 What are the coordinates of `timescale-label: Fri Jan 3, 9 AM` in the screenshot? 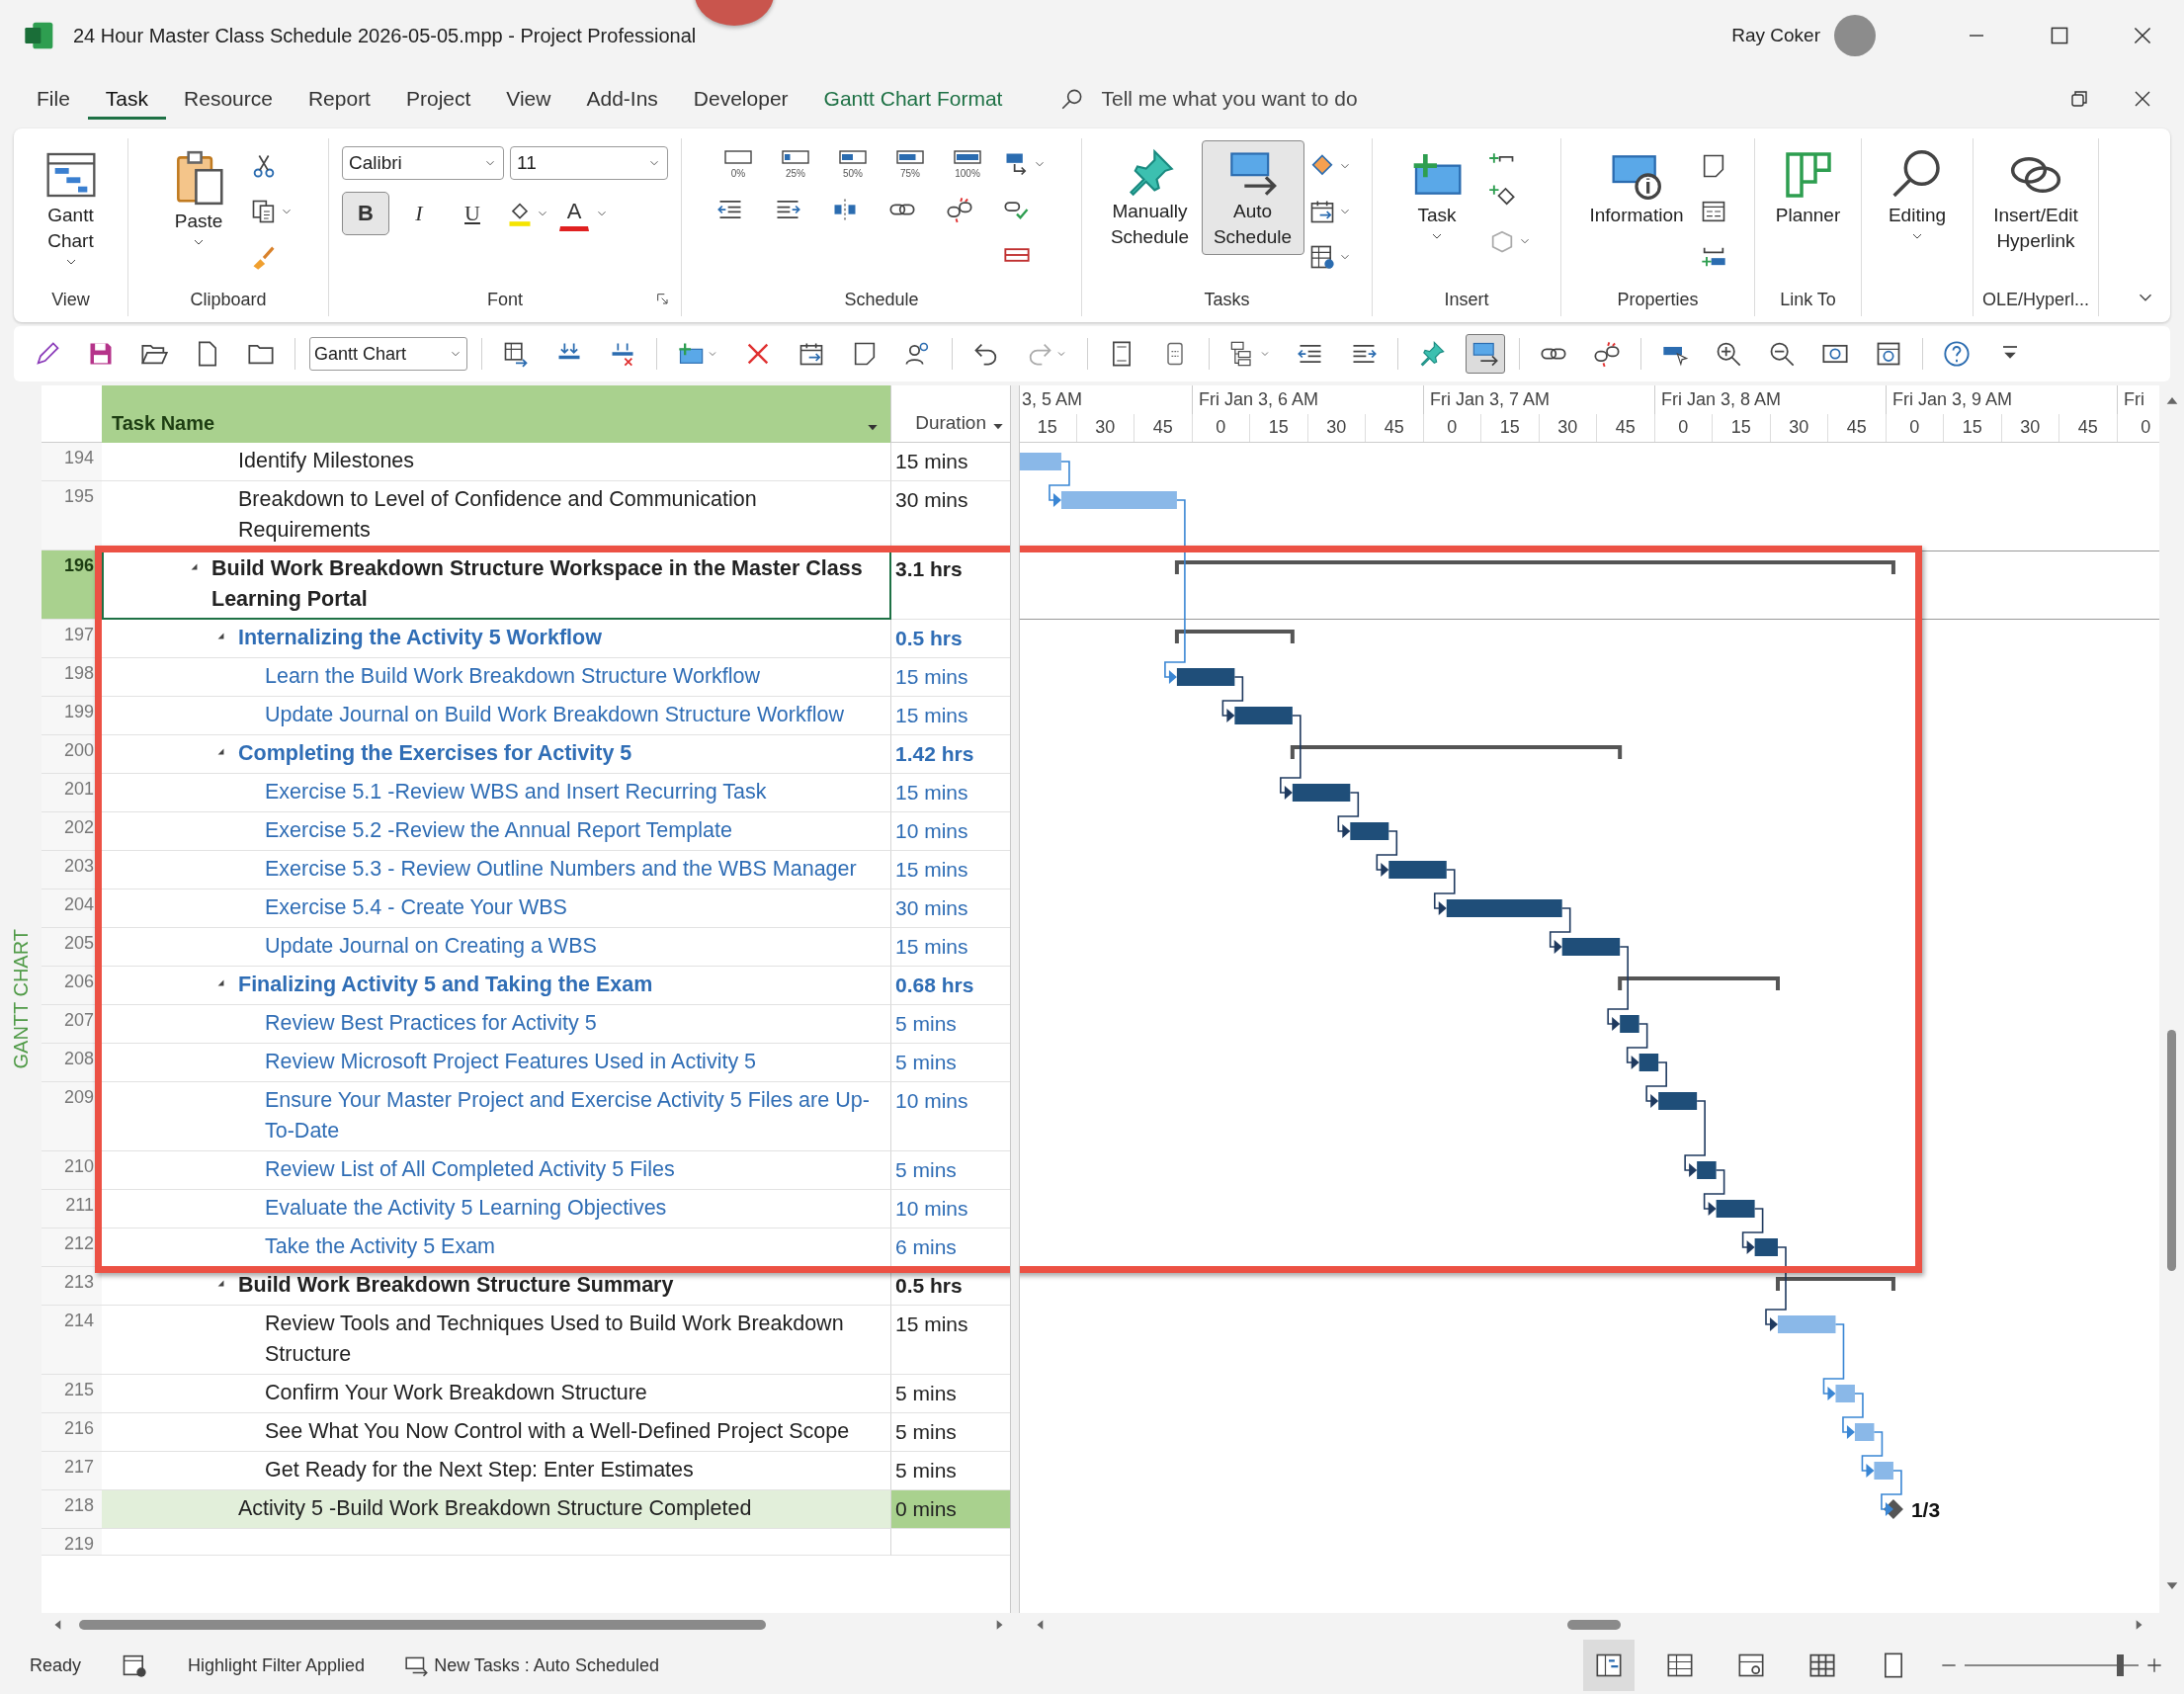 It's located at (2002, 399).